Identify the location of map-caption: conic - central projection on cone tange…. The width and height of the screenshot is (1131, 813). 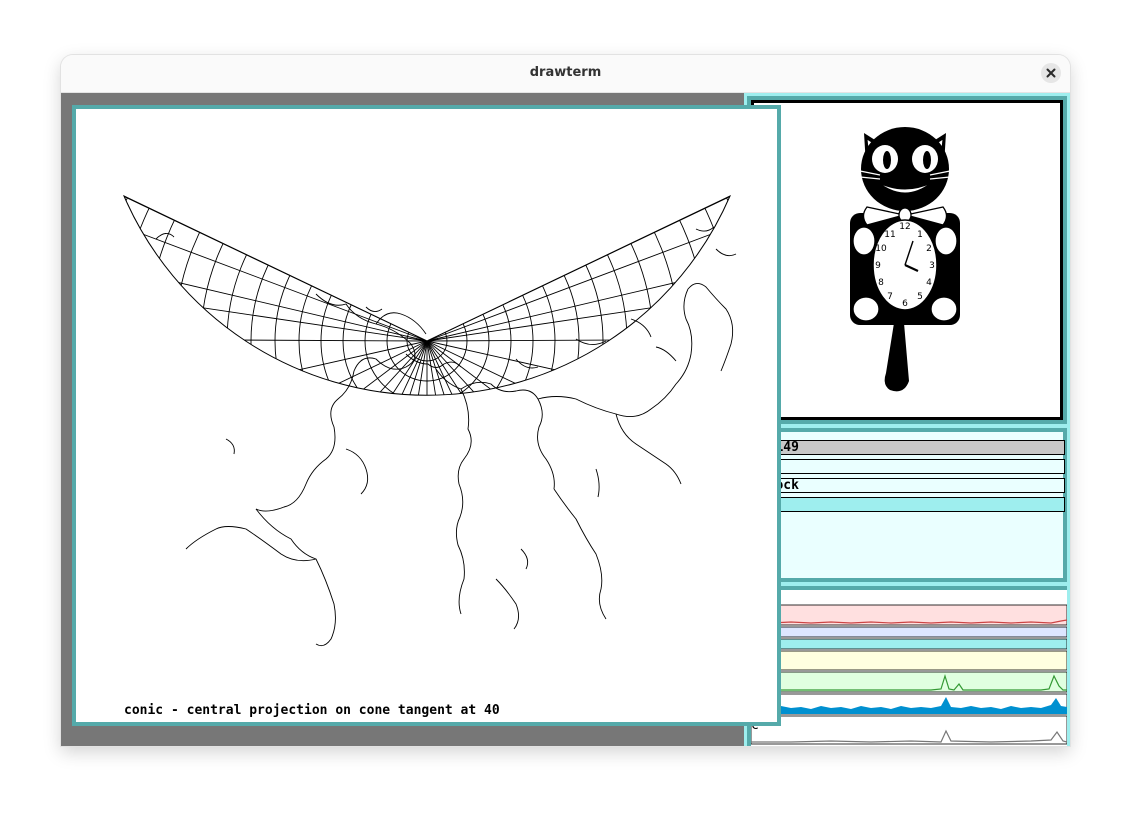
(312, 710).